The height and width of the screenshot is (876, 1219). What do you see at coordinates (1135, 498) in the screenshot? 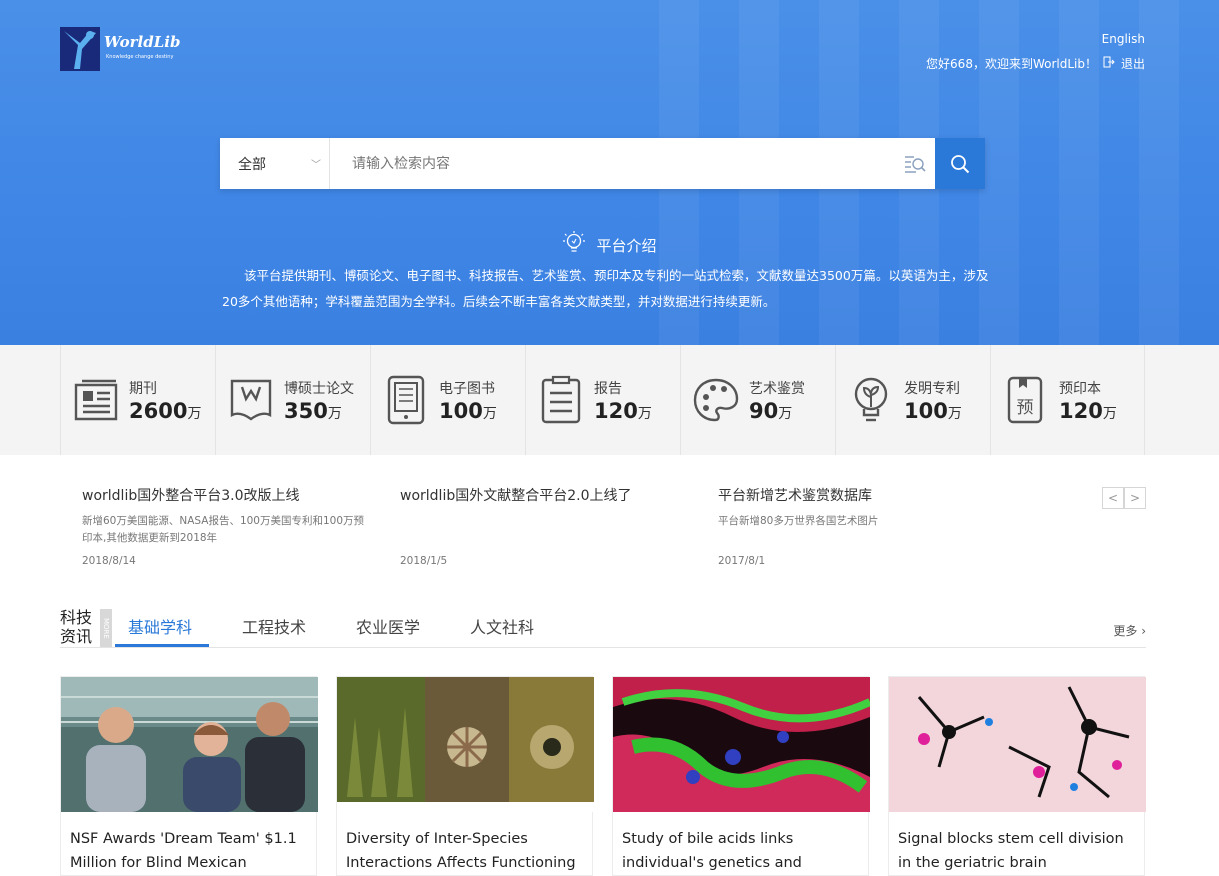
I see `news-next-button: >` at bounding box center [1135, 498].